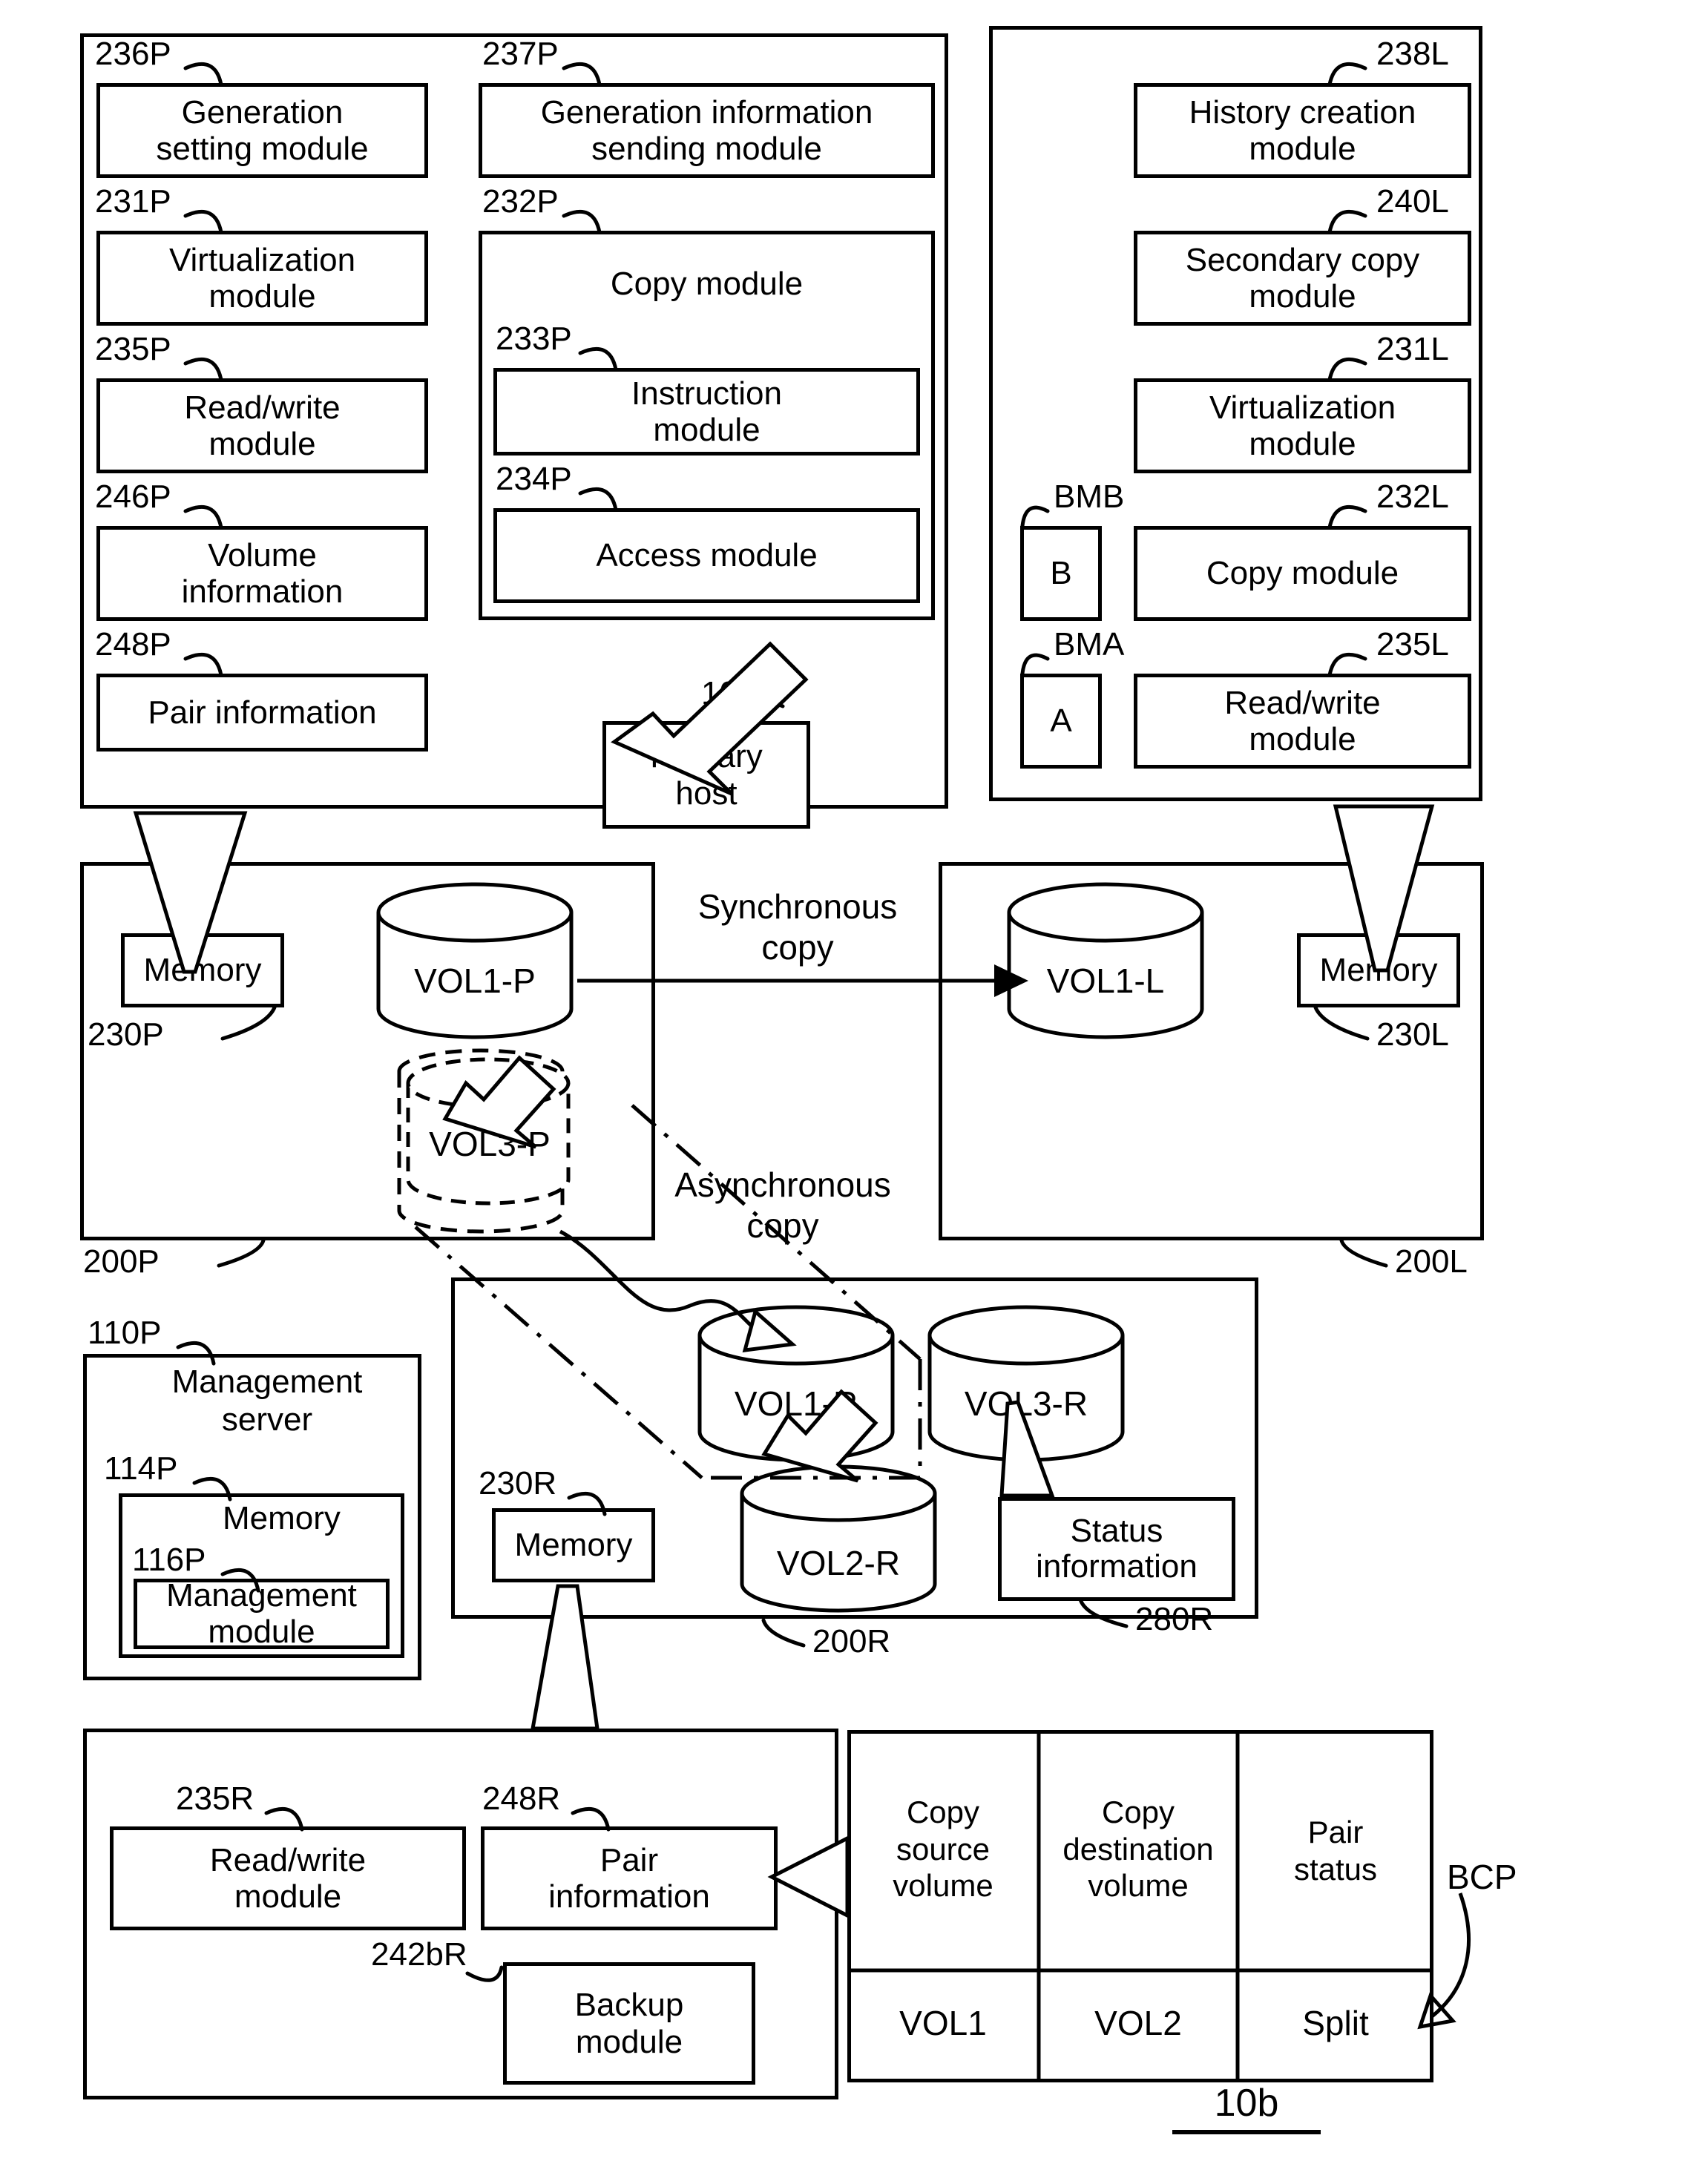 This screenshot has height=2164, width=1708. What do you see at coordinates (1451, 1955) in the screenshot?
I see `leader-bcp` at bounding box center [1451, 1955].